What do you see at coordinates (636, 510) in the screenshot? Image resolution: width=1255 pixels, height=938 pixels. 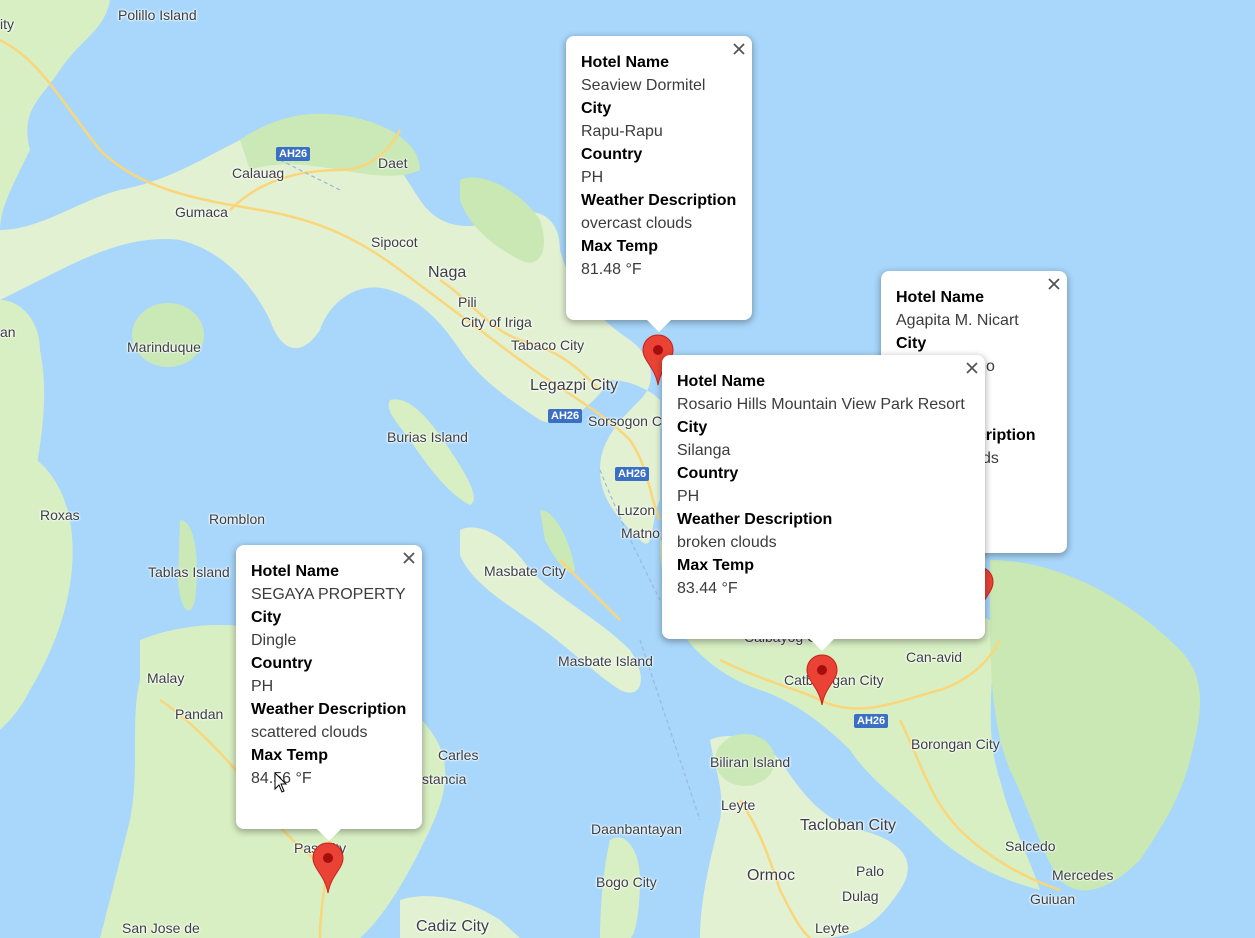 I see `label-luzon: Luzon` at bounding box center [636, 510].